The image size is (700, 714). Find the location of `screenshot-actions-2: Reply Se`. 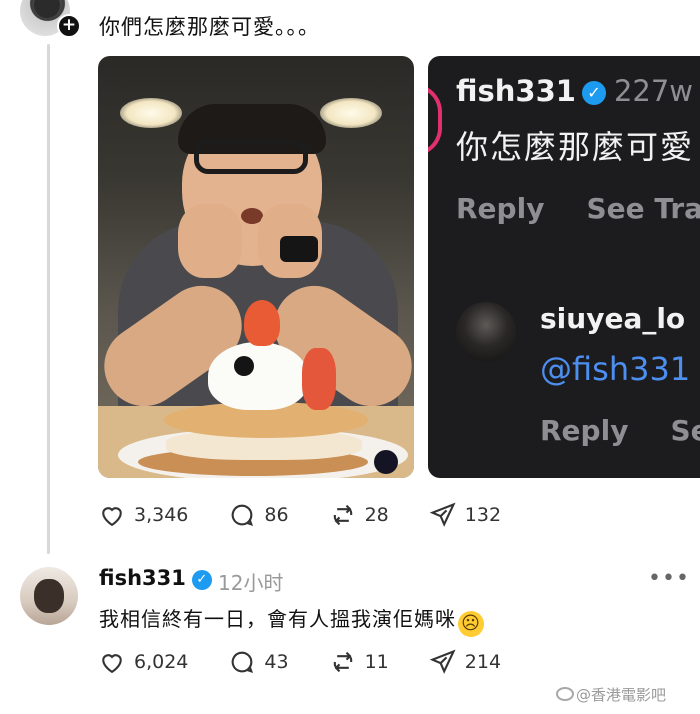

screenshot-actions-2: Reply Se is located at coordinates (620, 430).